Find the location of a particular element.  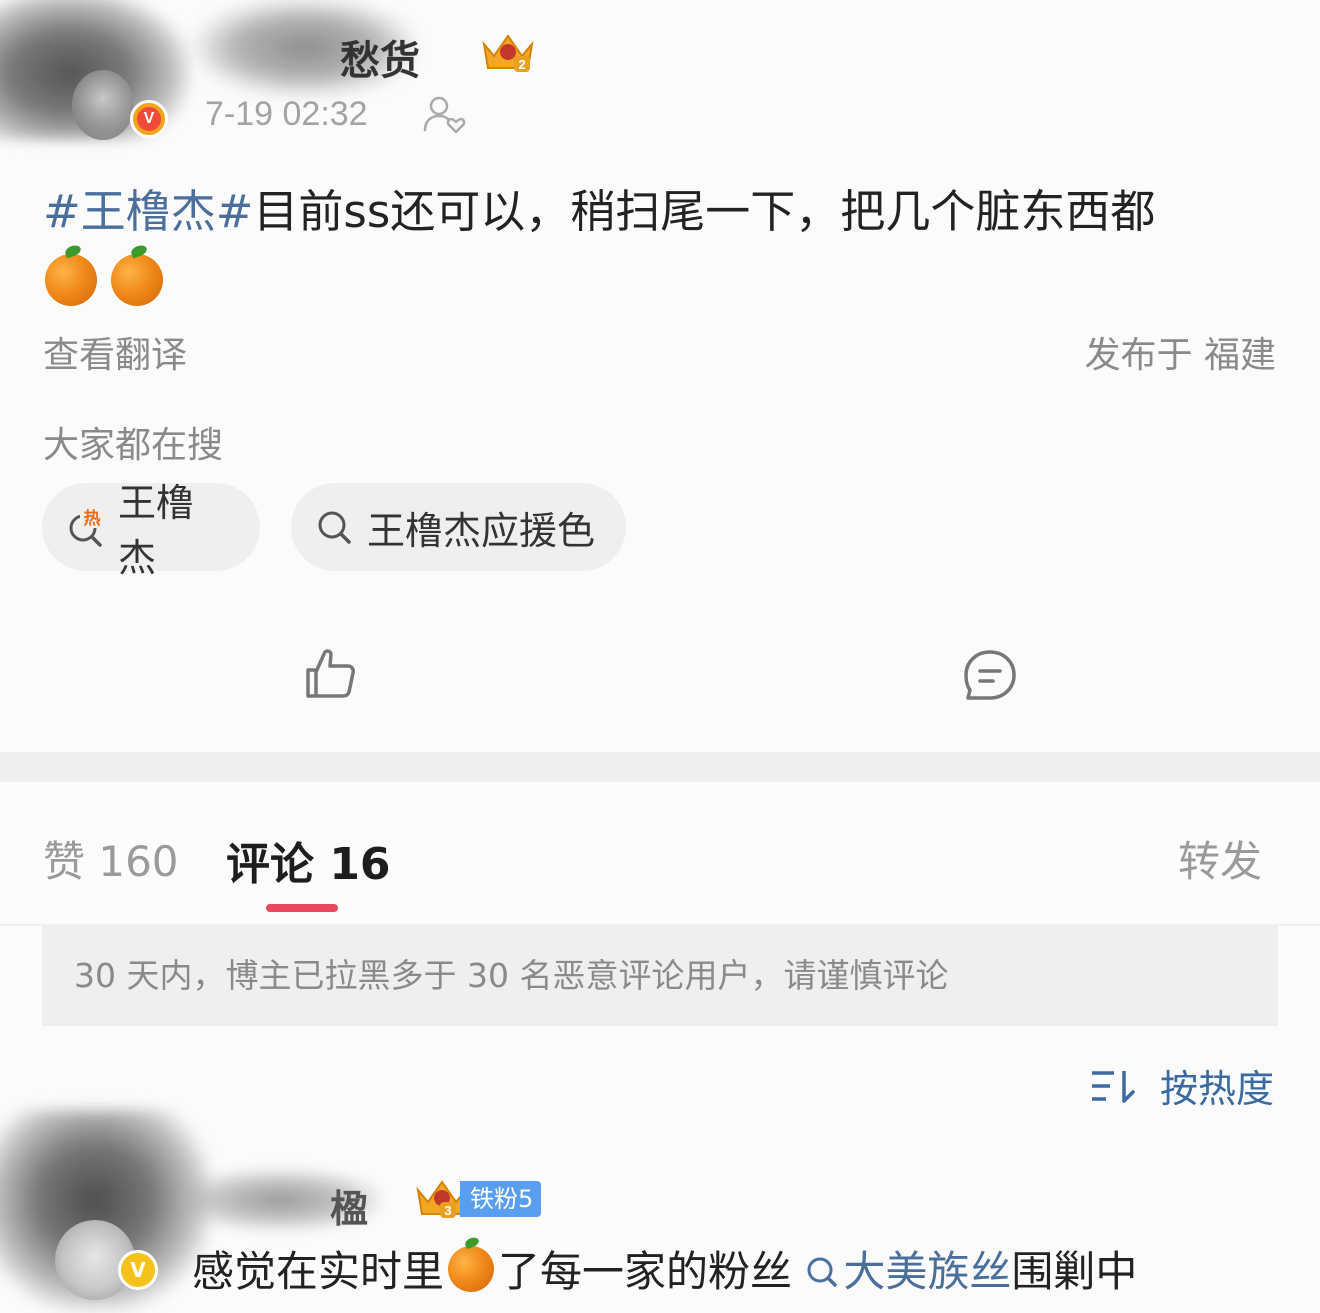

thumbs-up-icon is located at coordinates (330, 674).